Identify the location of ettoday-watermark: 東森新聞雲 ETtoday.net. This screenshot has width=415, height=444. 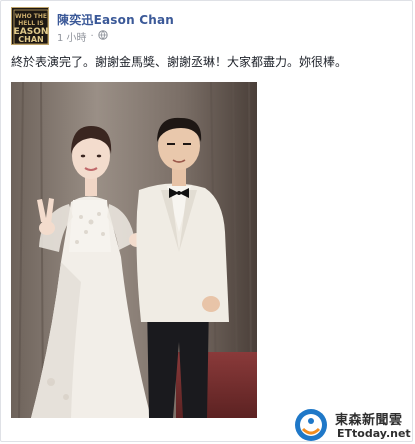
(353, 424).